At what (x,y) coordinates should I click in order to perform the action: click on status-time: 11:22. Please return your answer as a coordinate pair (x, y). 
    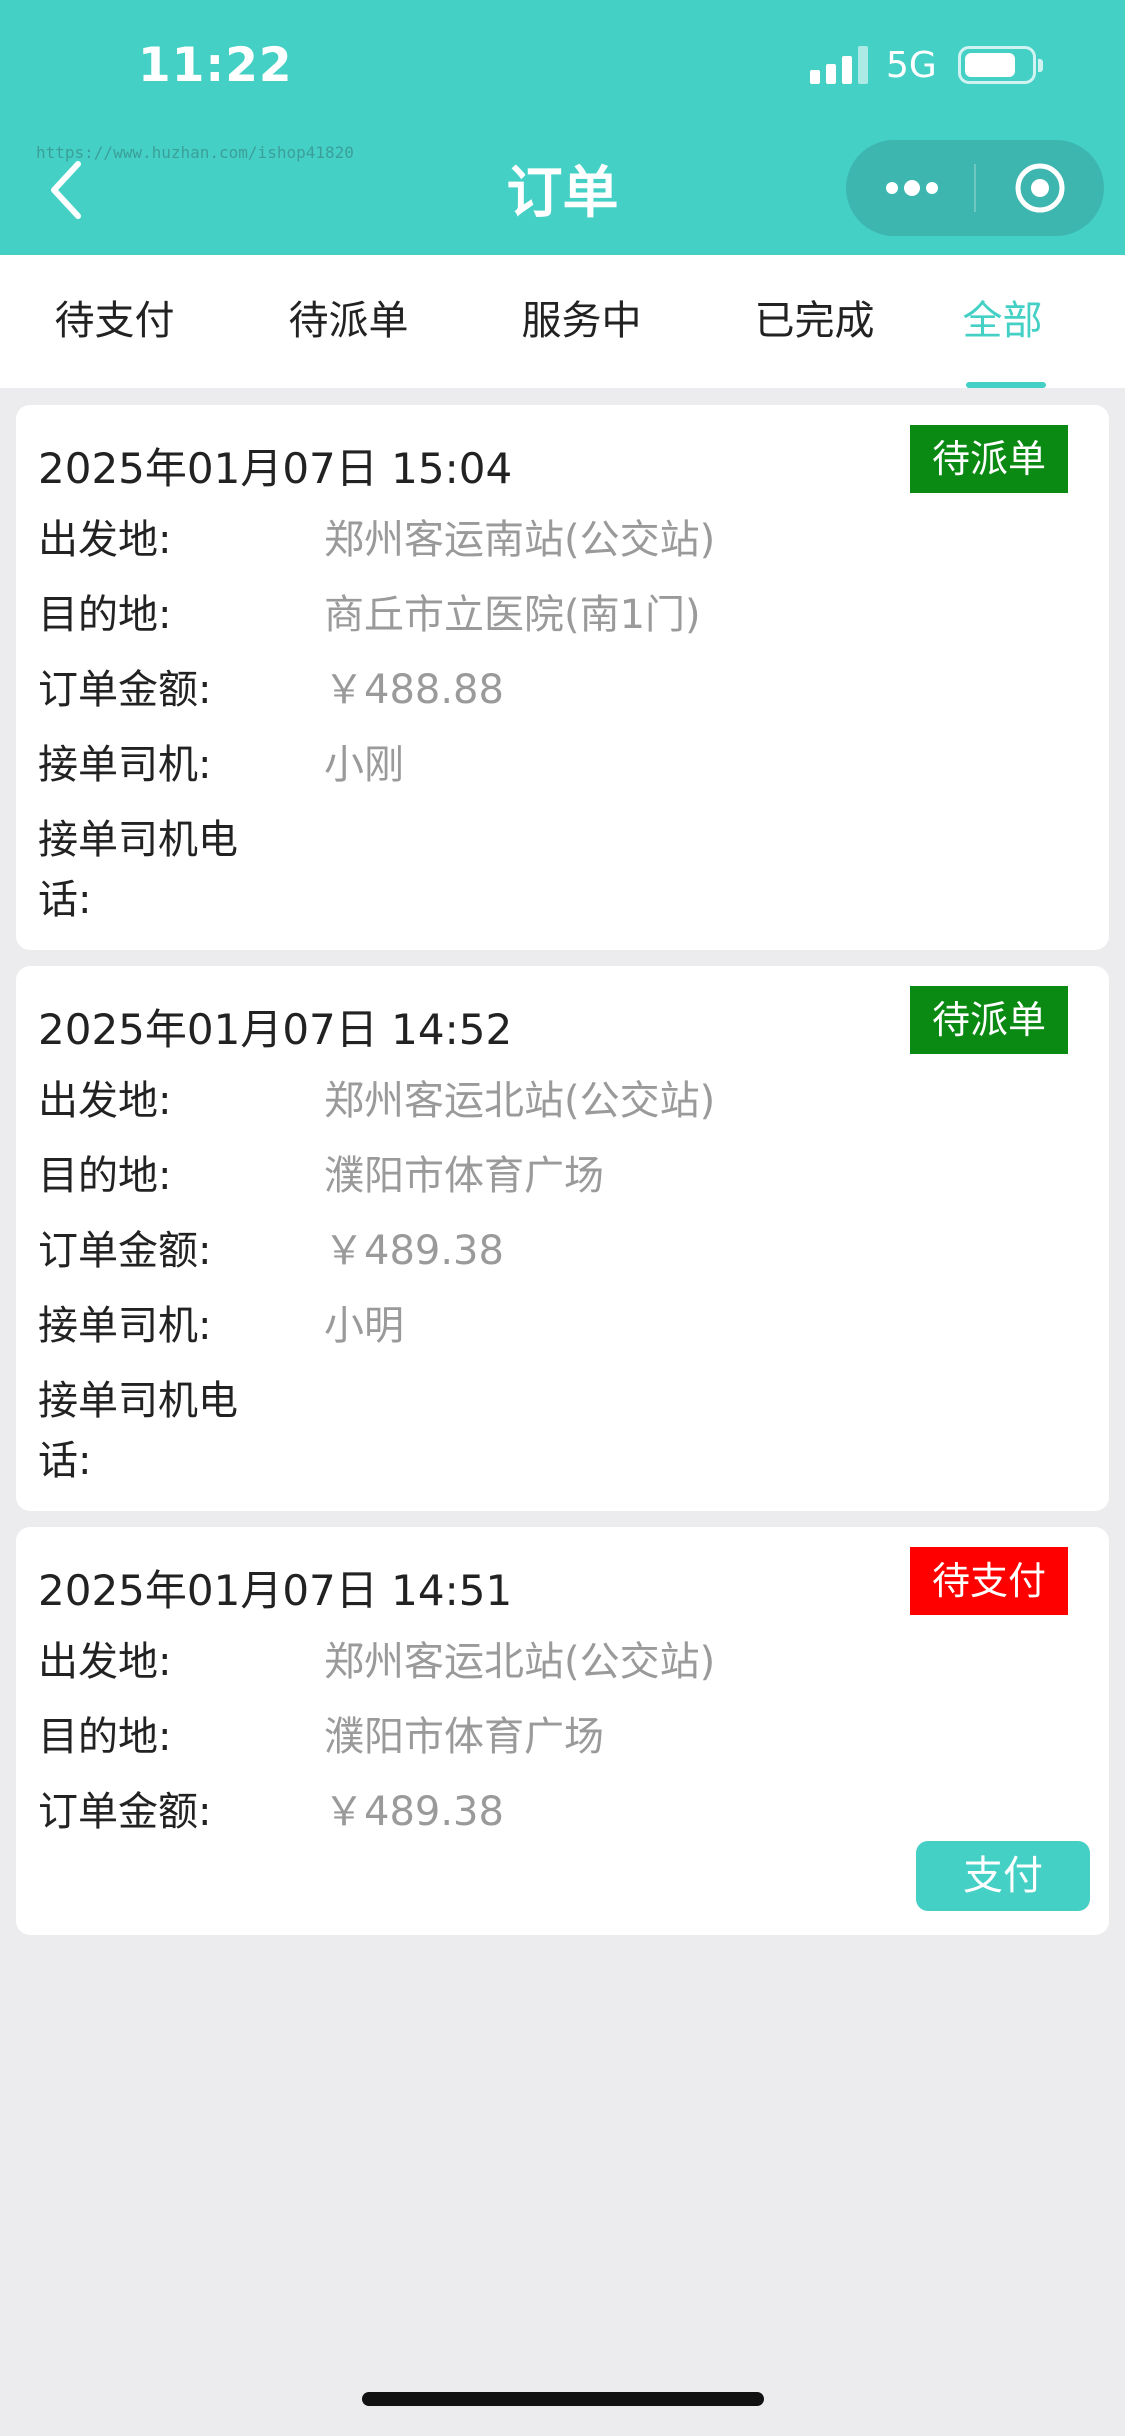
    Looking at the image, I should click on (215, 65).